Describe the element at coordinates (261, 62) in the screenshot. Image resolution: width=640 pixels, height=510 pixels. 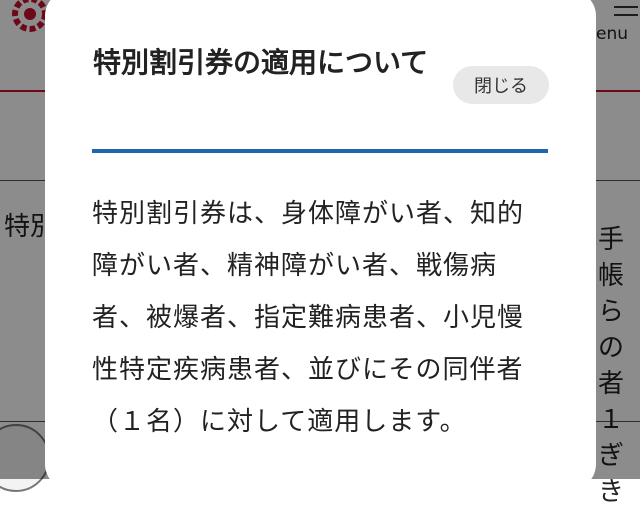
I see `modal-title: 特別割引券の適用について` at that location.